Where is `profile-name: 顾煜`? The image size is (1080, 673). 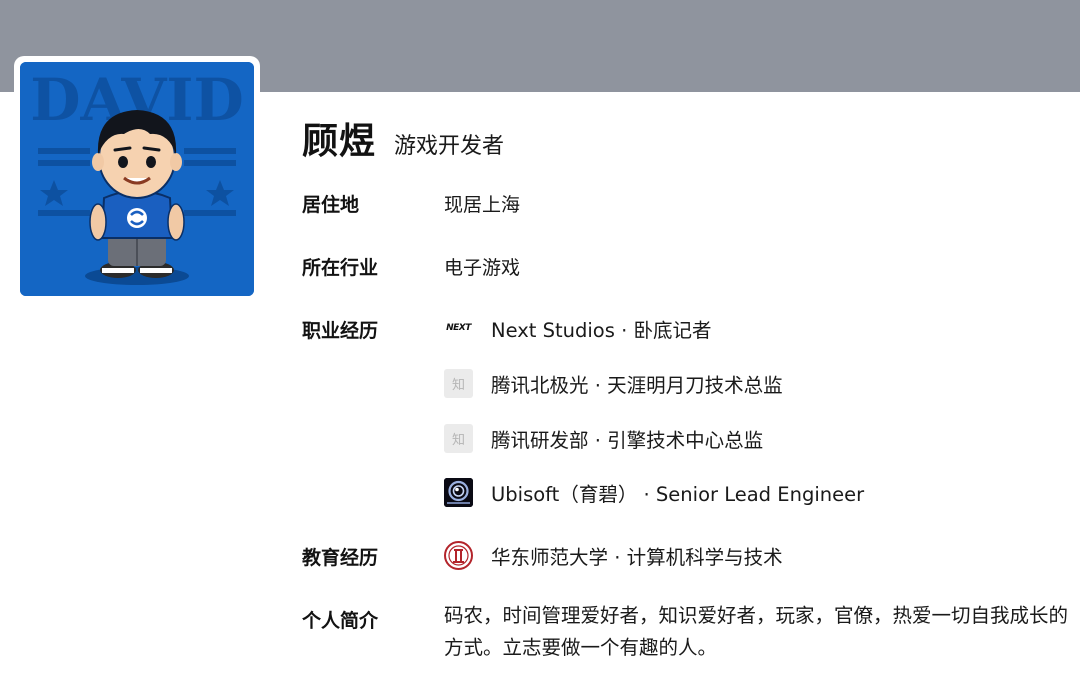 profile-name: 顾煜 is located at coordinates (339, 141).